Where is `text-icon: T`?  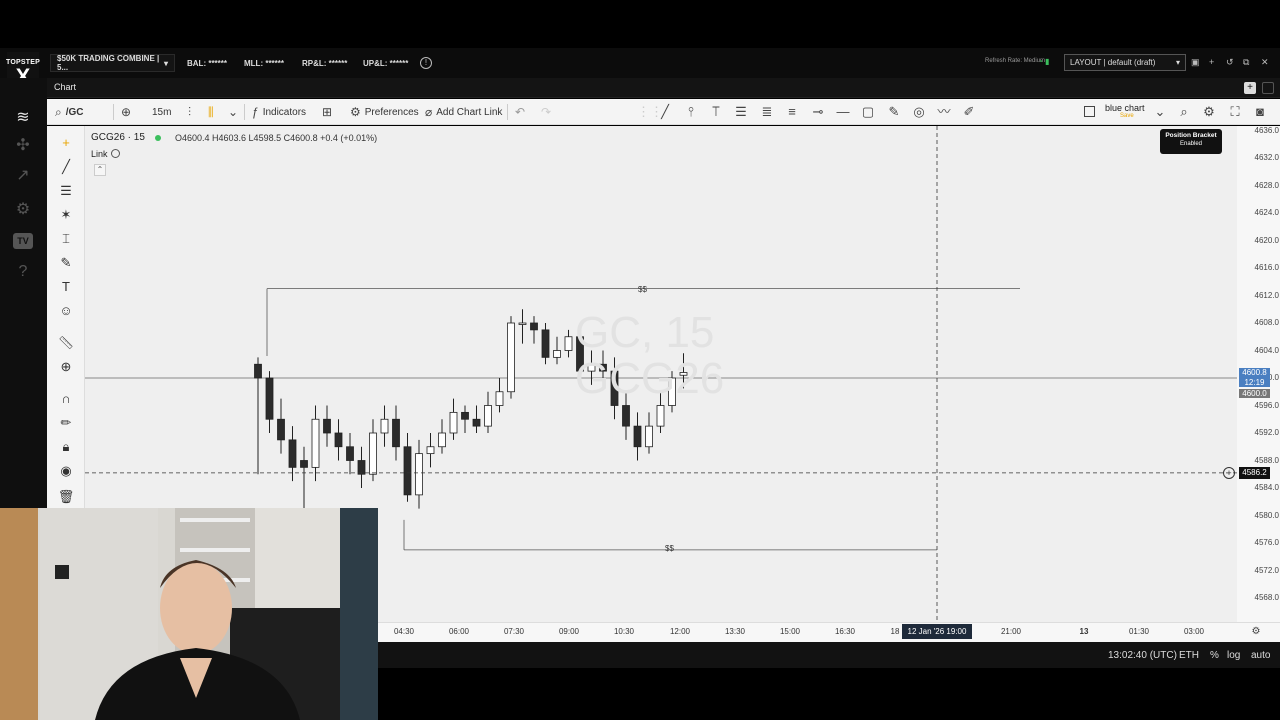 text-icon: T is located at coordinates (66, 287).